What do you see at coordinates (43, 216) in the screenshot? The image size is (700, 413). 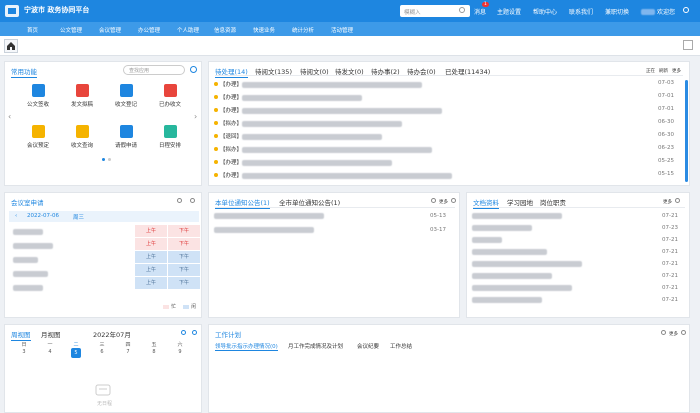 I see `meeting-date: 2022-07-06` at bounding box center [43, 216].